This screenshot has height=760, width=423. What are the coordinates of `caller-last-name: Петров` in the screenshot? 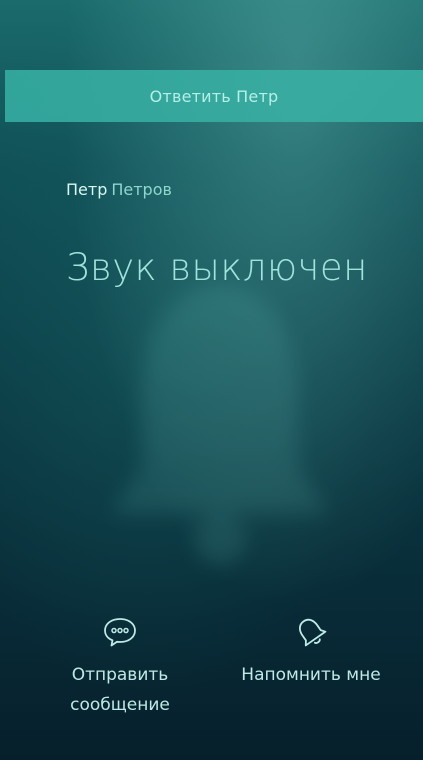 It's located at (141, 189).